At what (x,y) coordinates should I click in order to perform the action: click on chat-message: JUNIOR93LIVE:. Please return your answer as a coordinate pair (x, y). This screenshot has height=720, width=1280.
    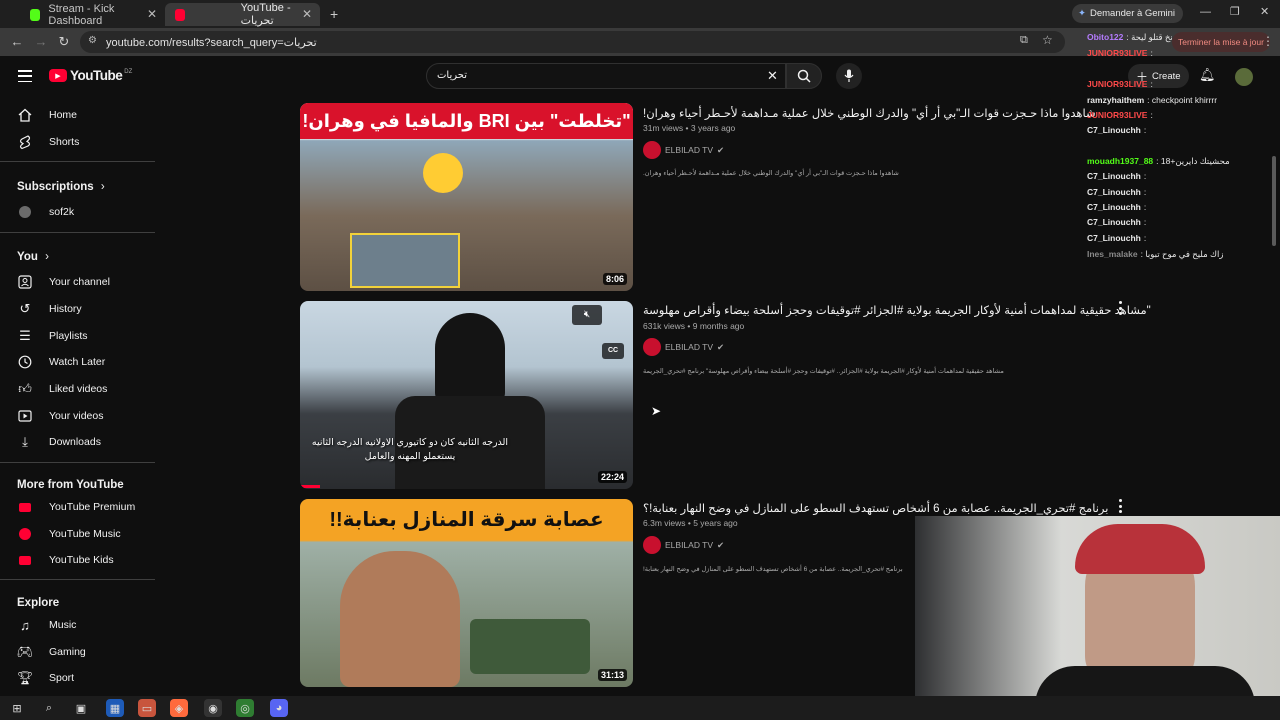
    Looking at the image, I should click on (1120, 84).